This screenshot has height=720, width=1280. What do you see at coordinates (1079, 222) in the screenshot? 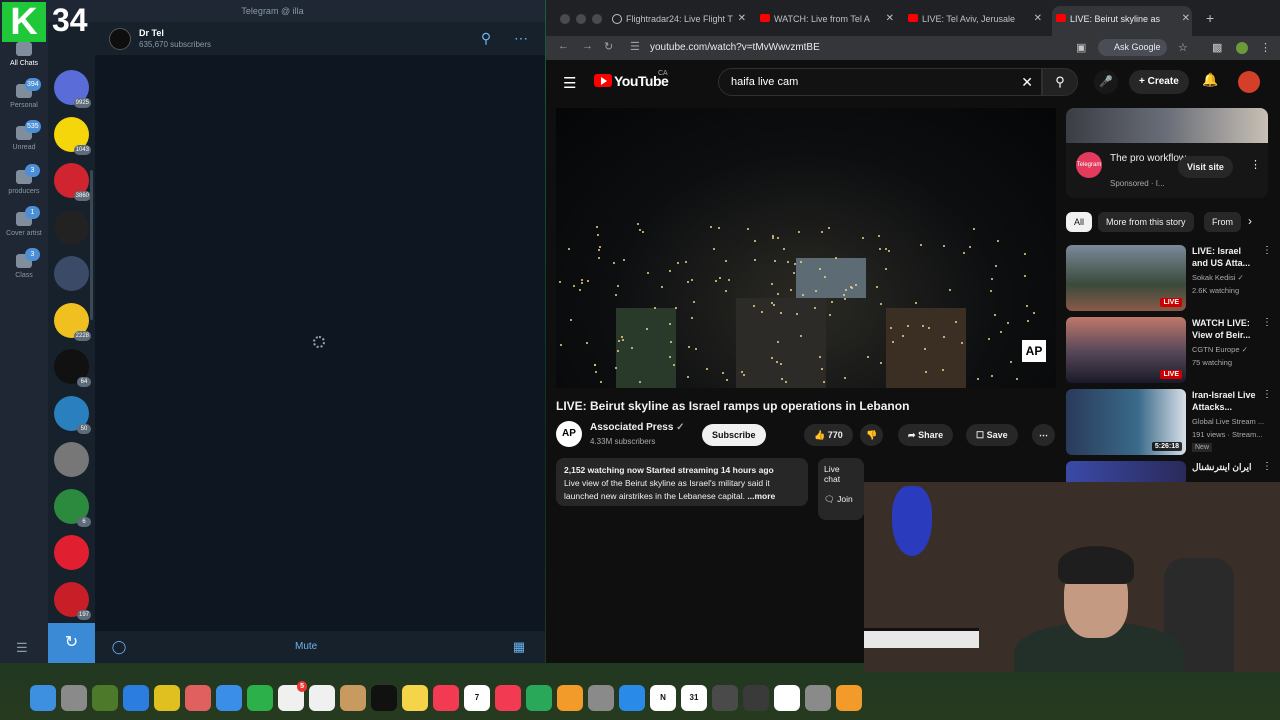
I see `filter-chip: All` at bounding box center [1079, 222].